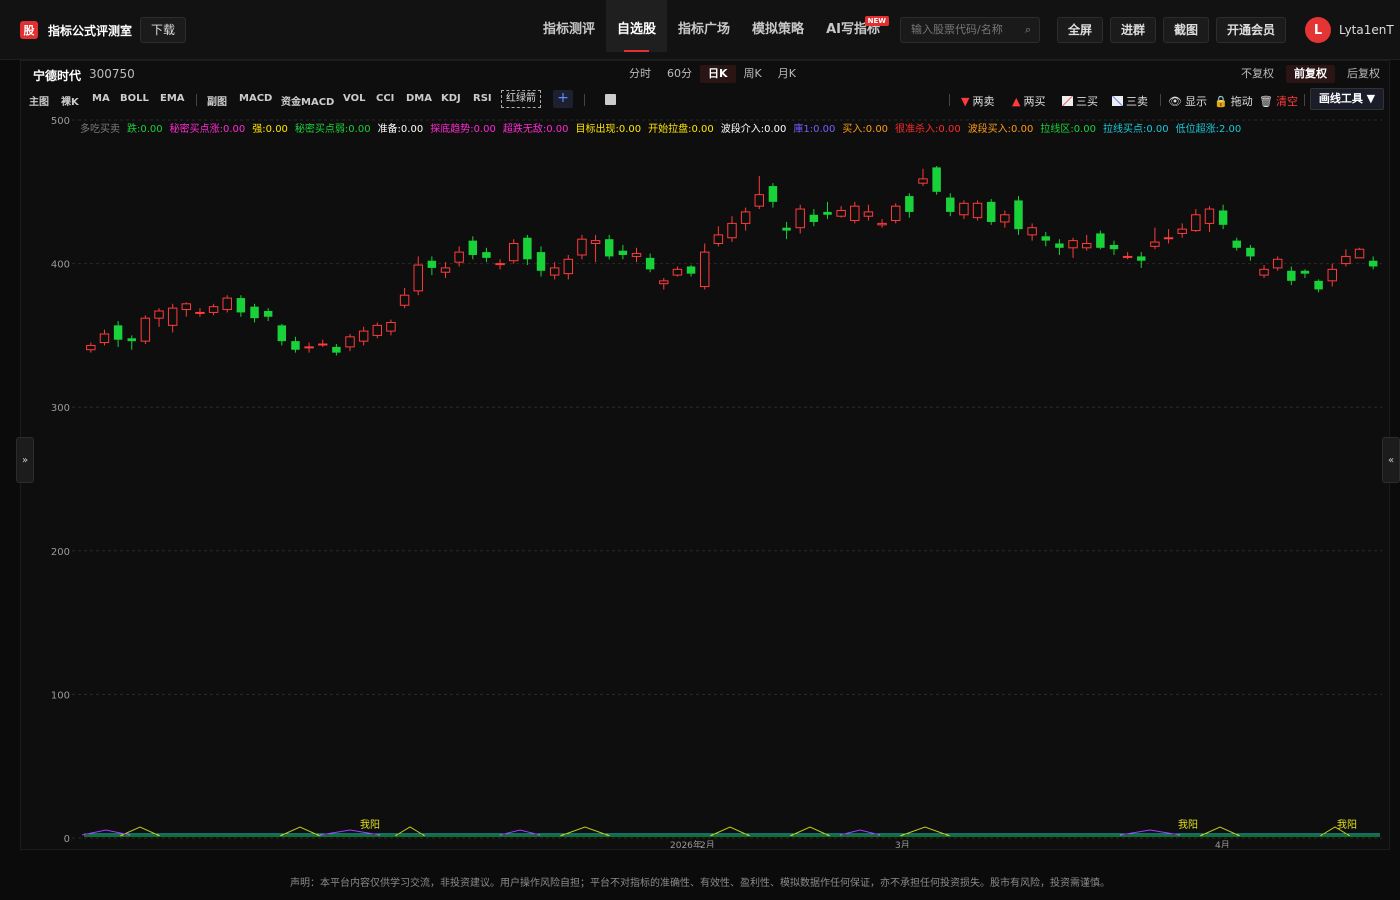  I want to click on x-tick-label: 2月, so click(707, 844).